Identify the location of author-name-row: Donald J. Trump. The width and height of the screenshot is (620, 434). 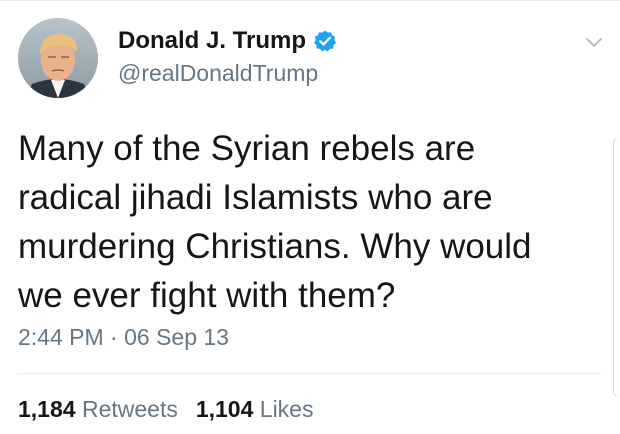
(227, 41).